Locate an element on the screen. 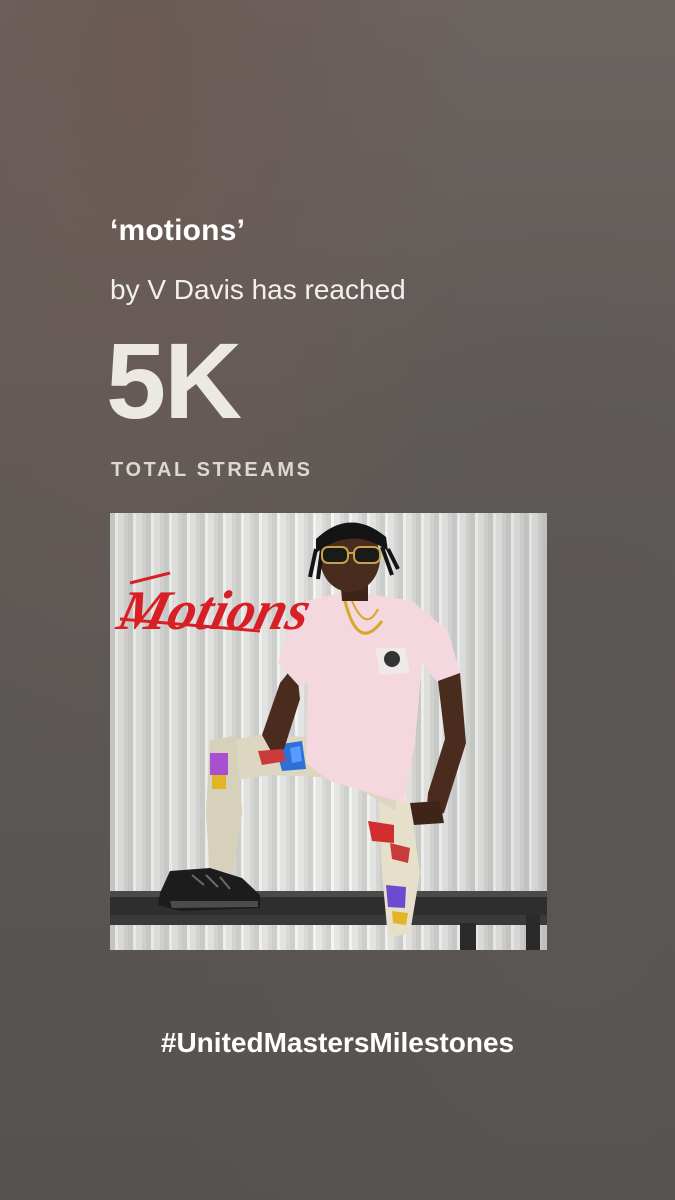 This screenshot has width=675, height=1200. cover-title-motions: Motions is located at coordinates (214, 611).